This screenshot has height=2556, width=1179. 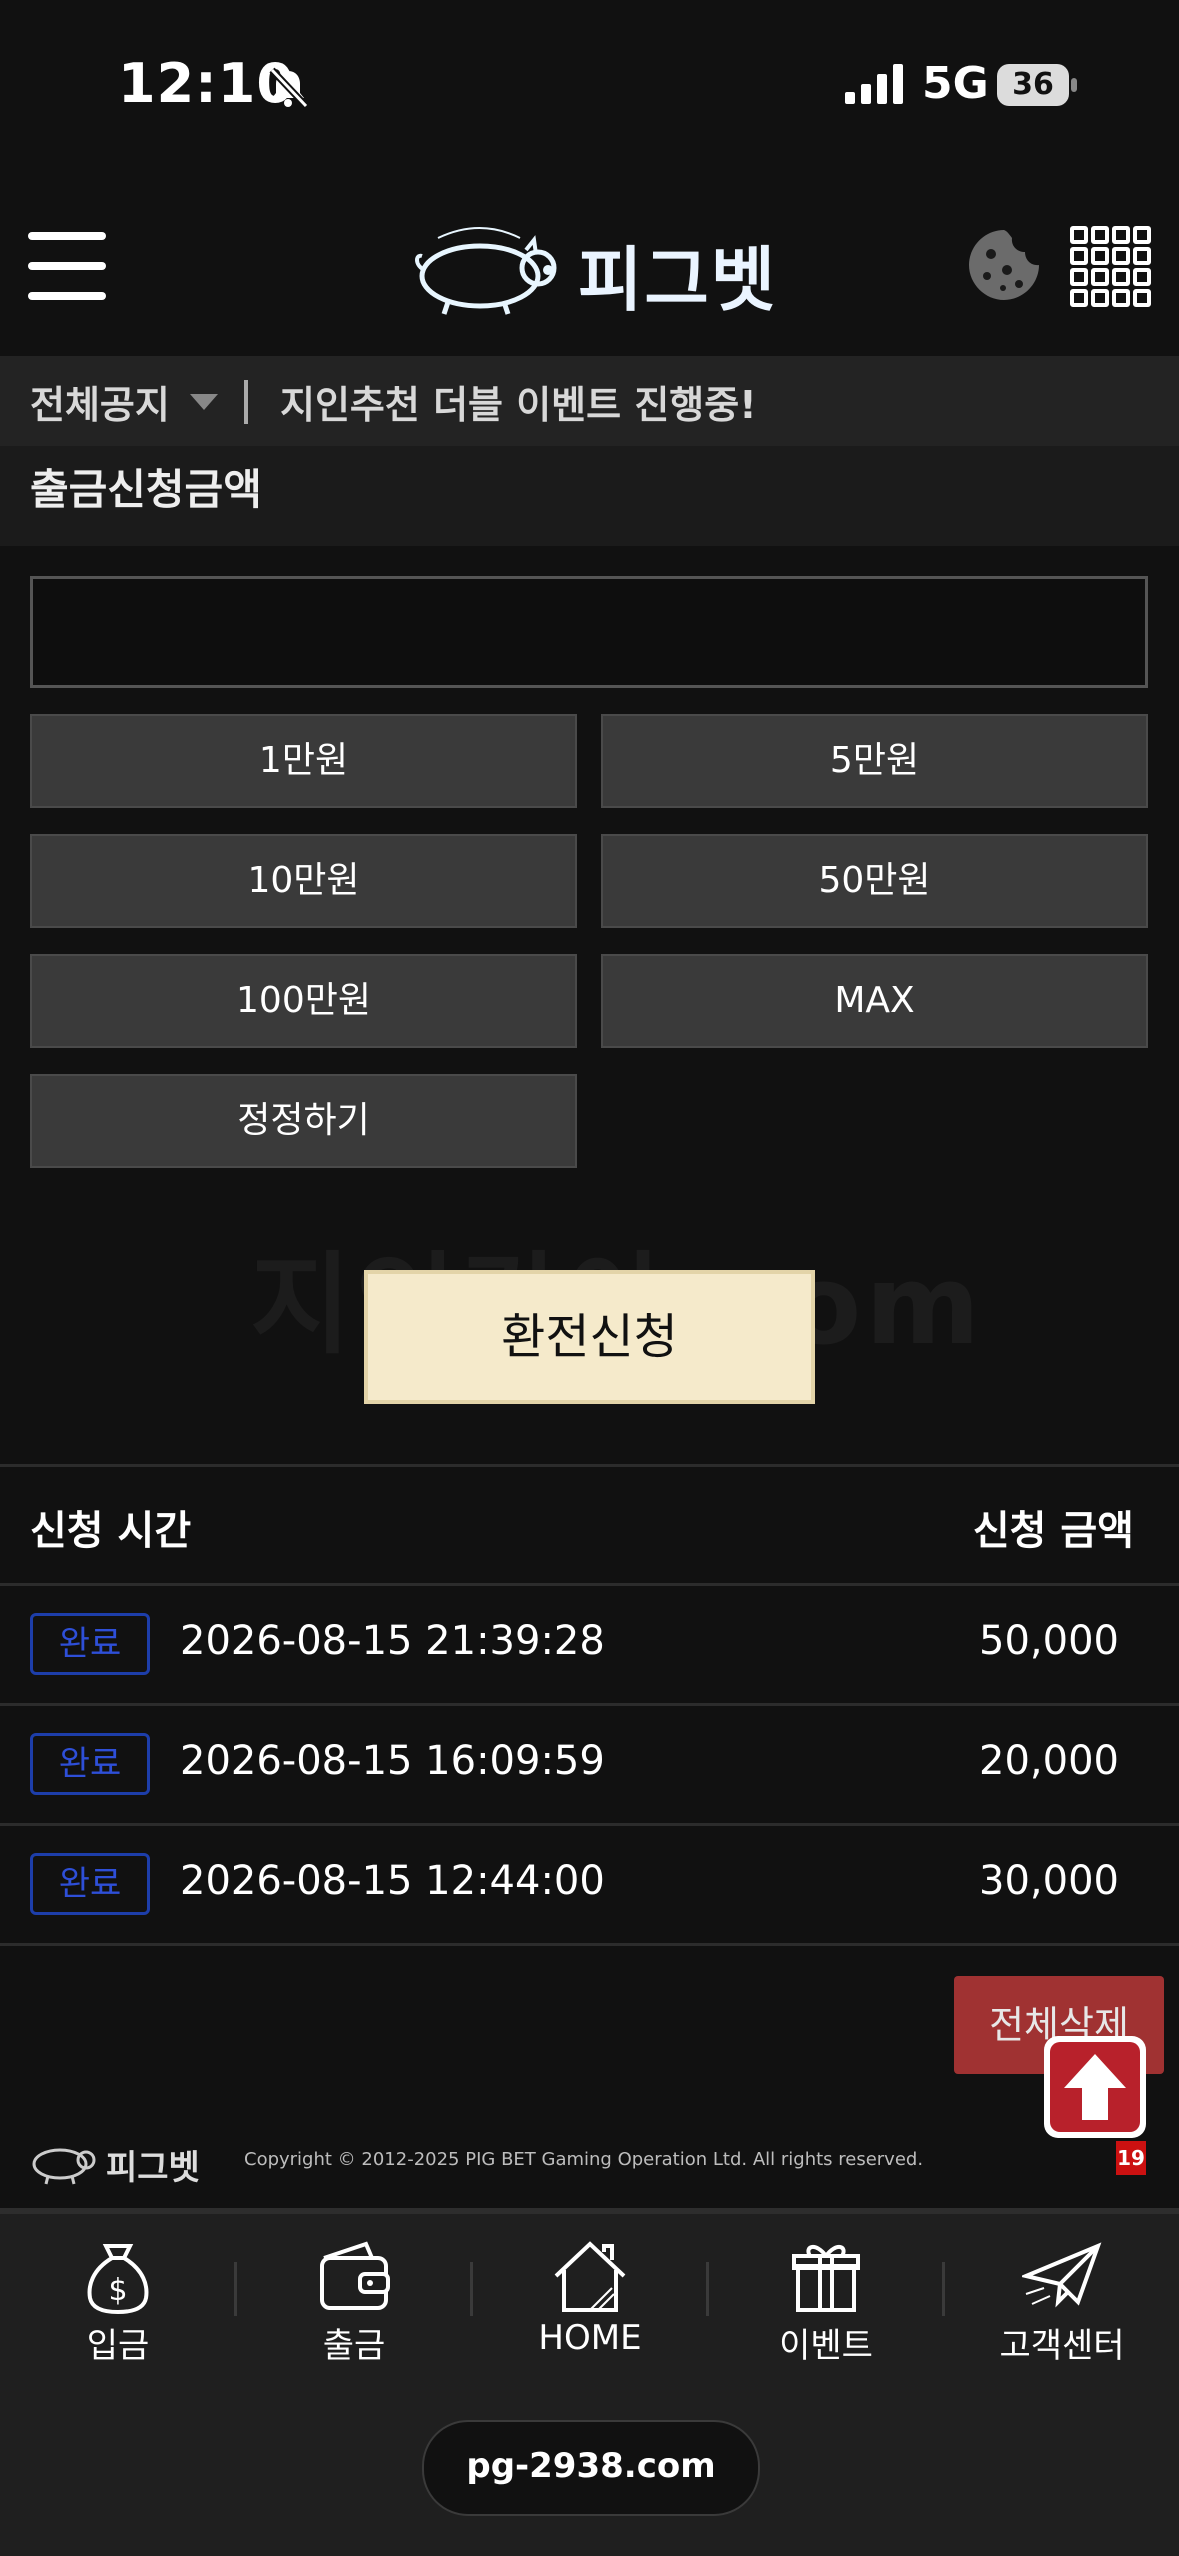 What do you see at coordinates (153, 2168) in the screenshot?
I see `footer-logo-text: 피그벳` at bounding box center [153, 2168].